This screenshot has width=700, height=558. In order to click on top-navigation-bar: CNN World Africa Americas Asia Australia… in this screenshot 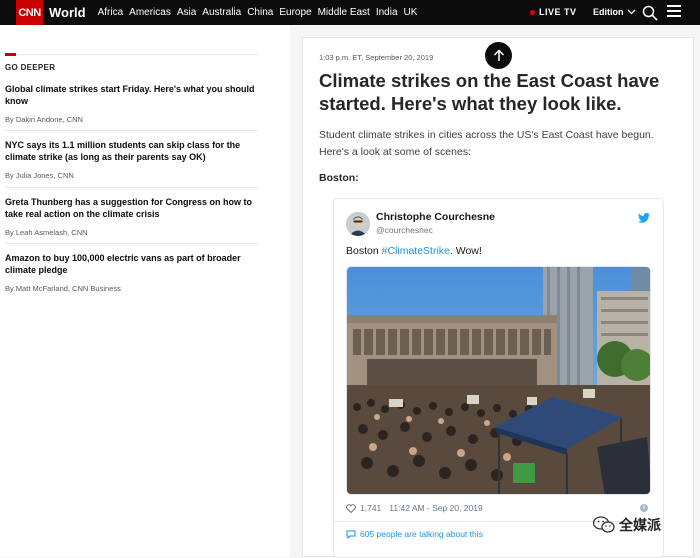, I will do `click(350, 12)`.